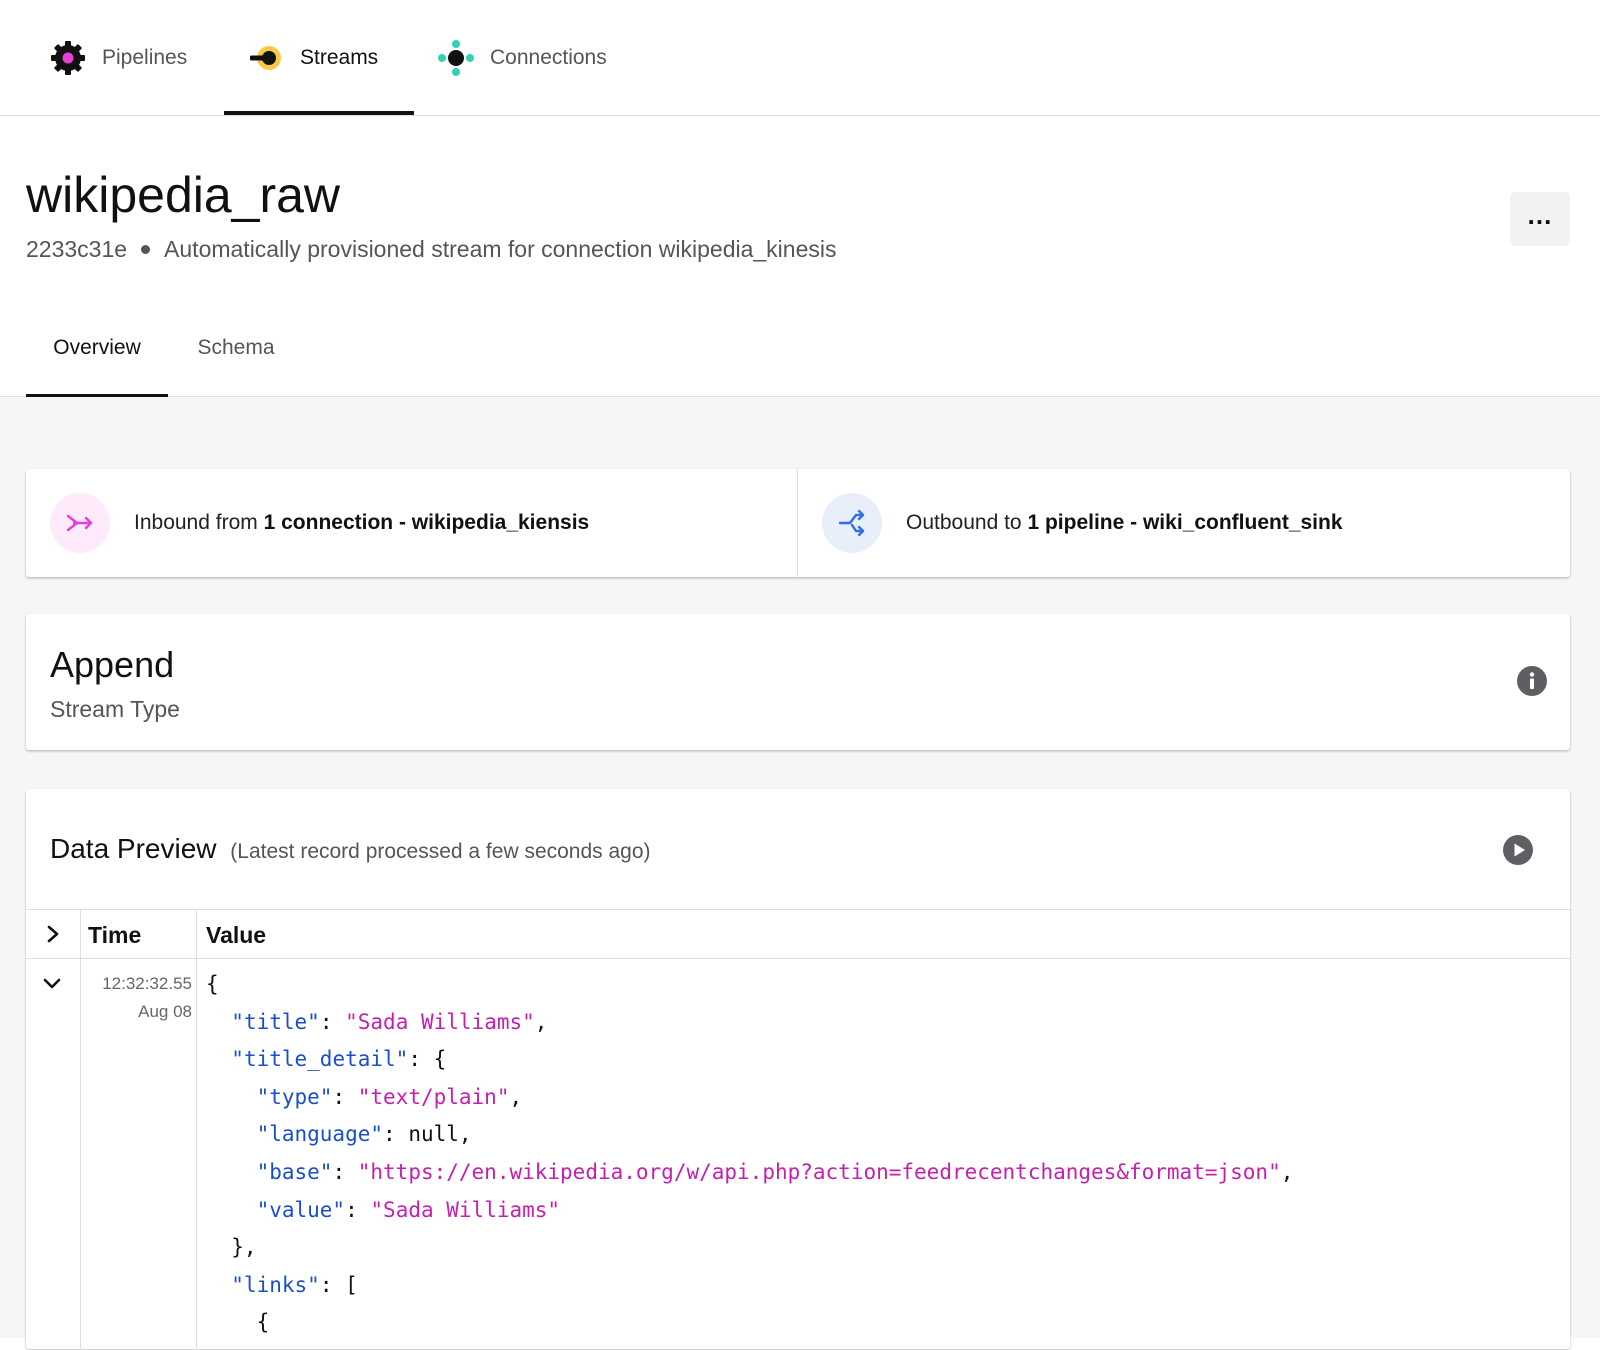 The height and width of the screenshot is (1350, 1600). What do you see at coordinates (798, 682) in the screenshot?
I see `stream-type-card: Append Stream Type` at bounding box center [798, 682].